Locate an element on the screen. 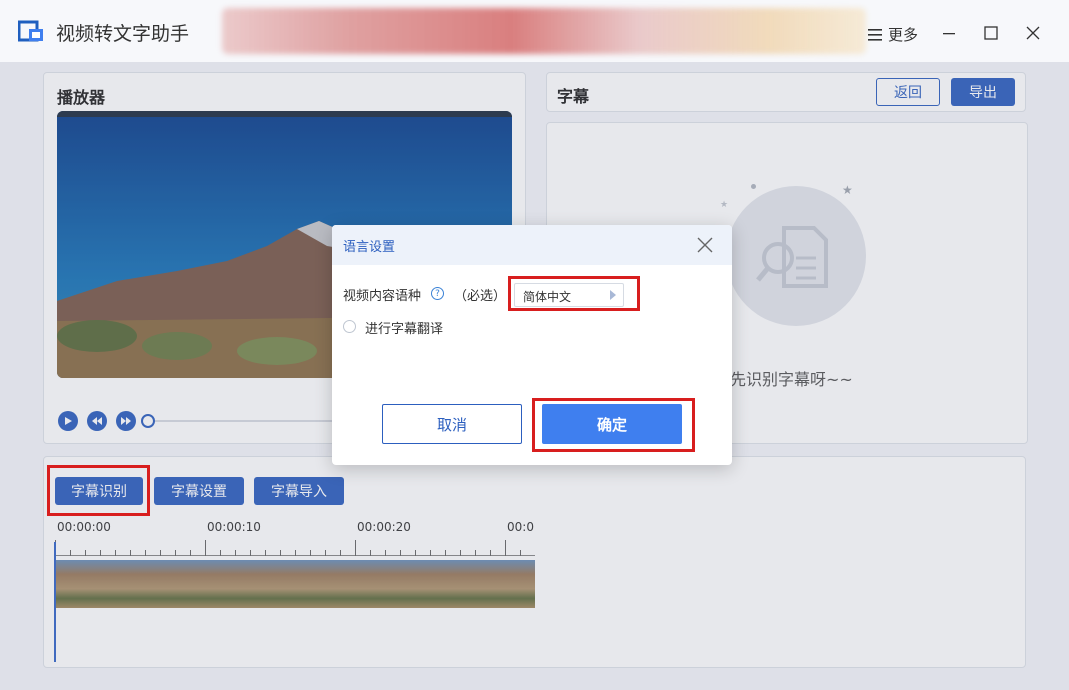  menu-icon is located at coordinates (875, 34).